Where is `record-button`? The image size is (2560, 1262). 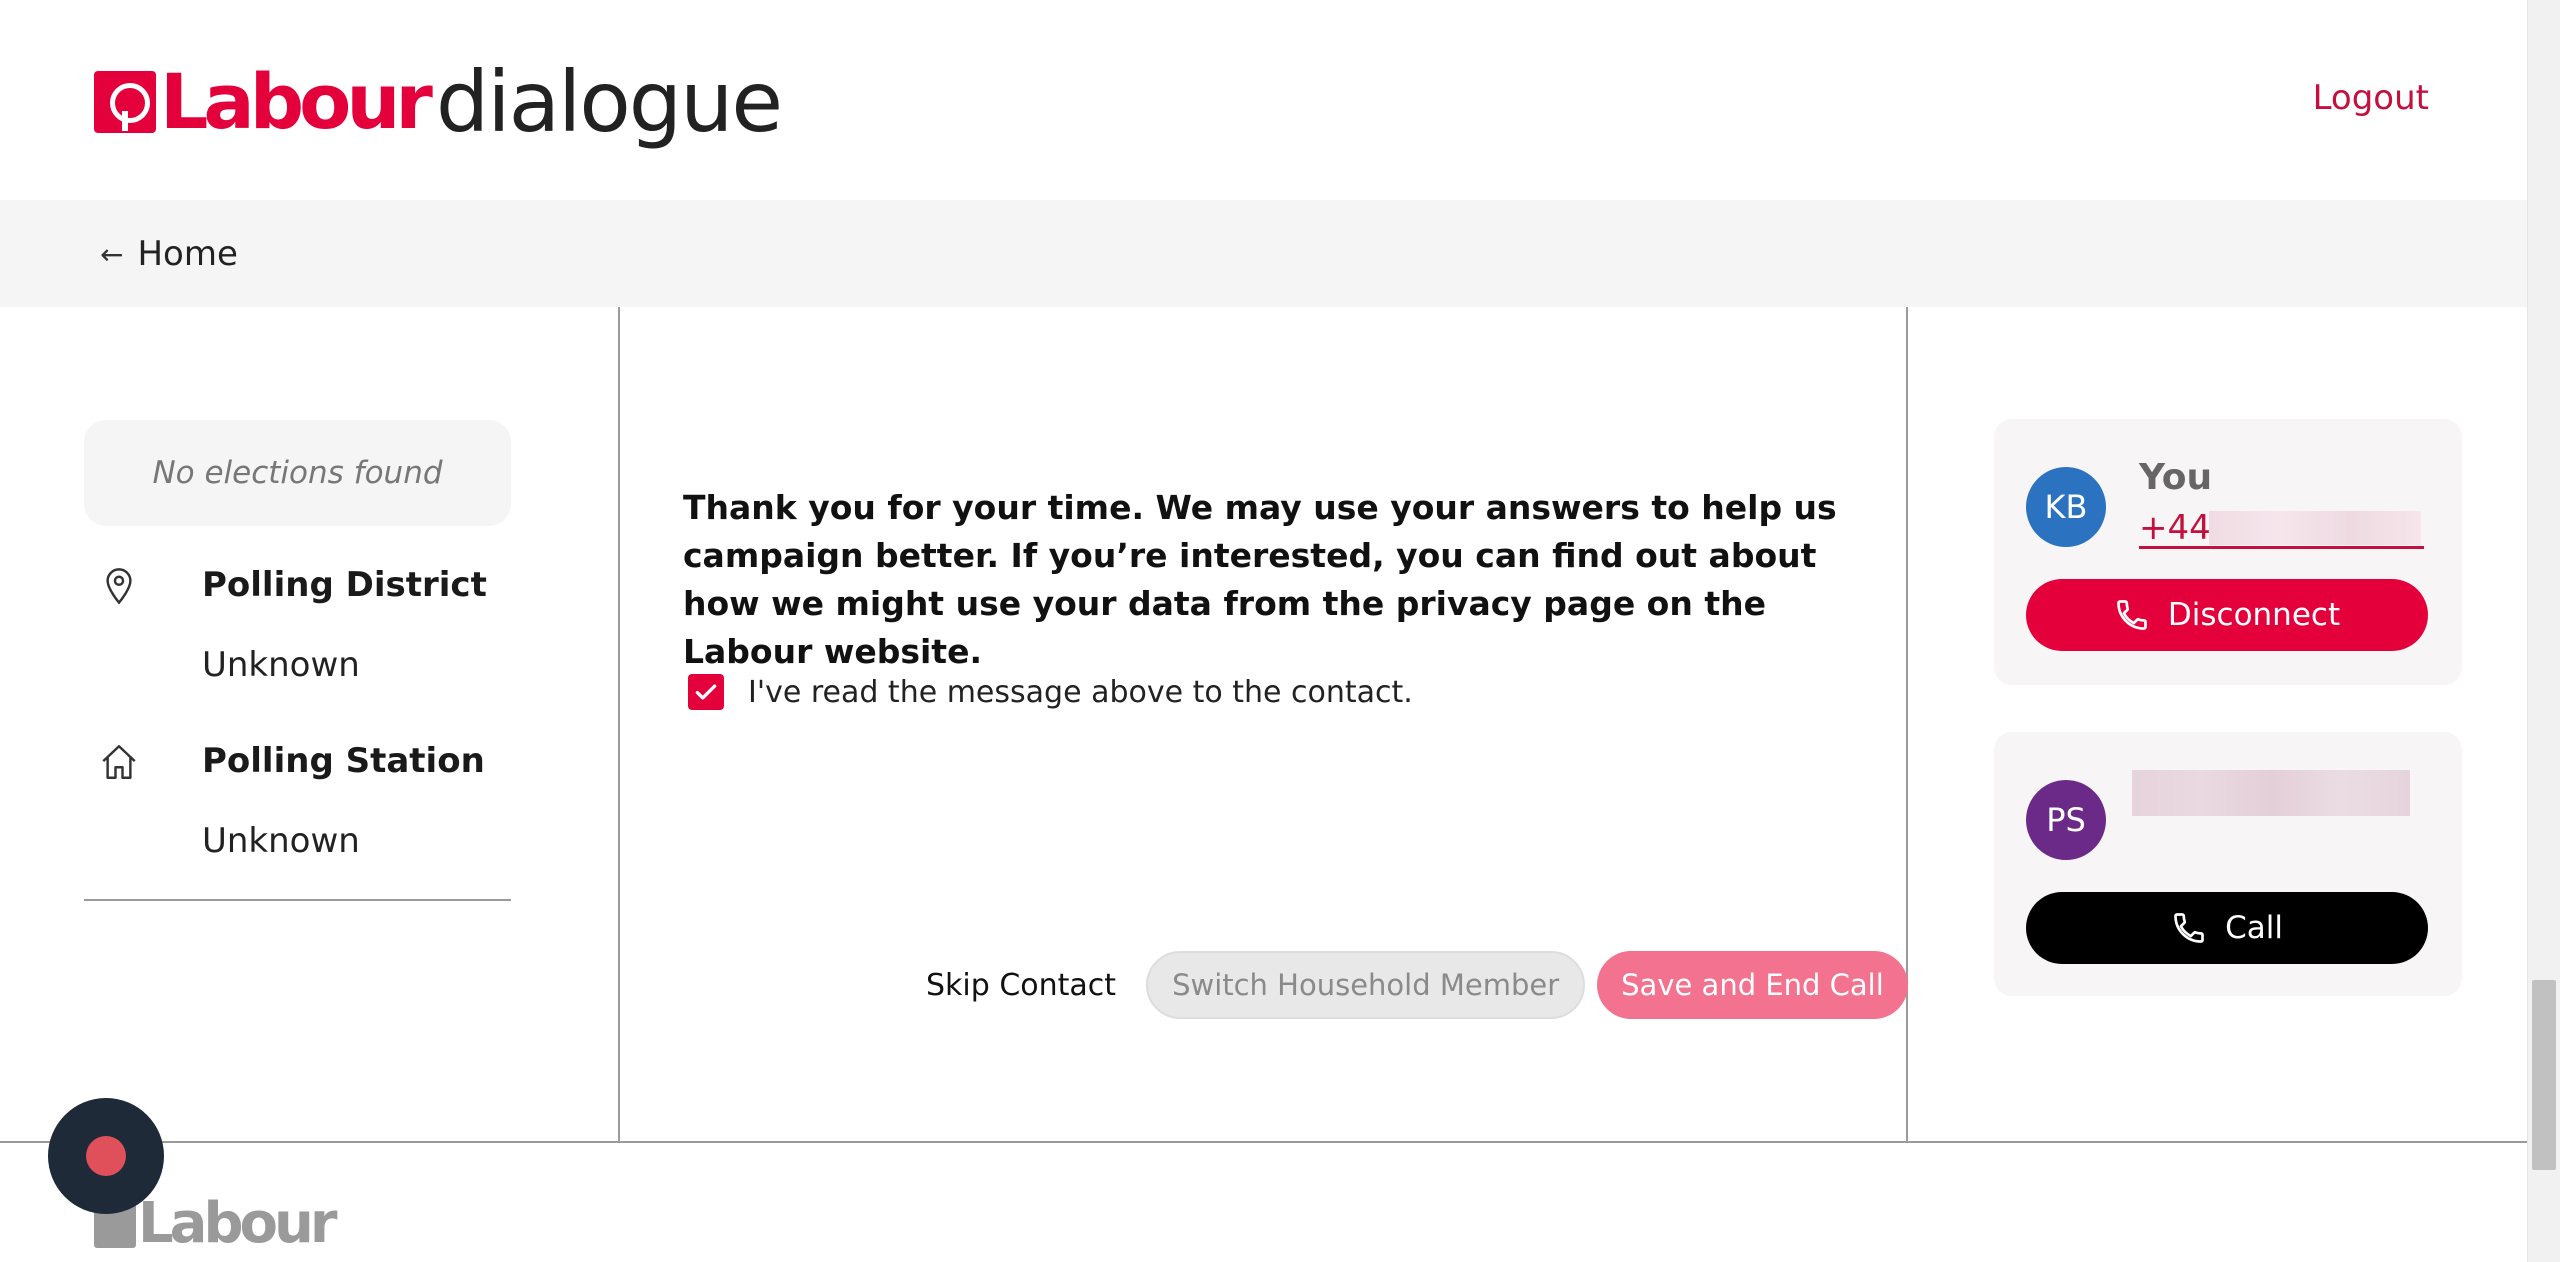 record-button is located at coordinates (106, 1156).